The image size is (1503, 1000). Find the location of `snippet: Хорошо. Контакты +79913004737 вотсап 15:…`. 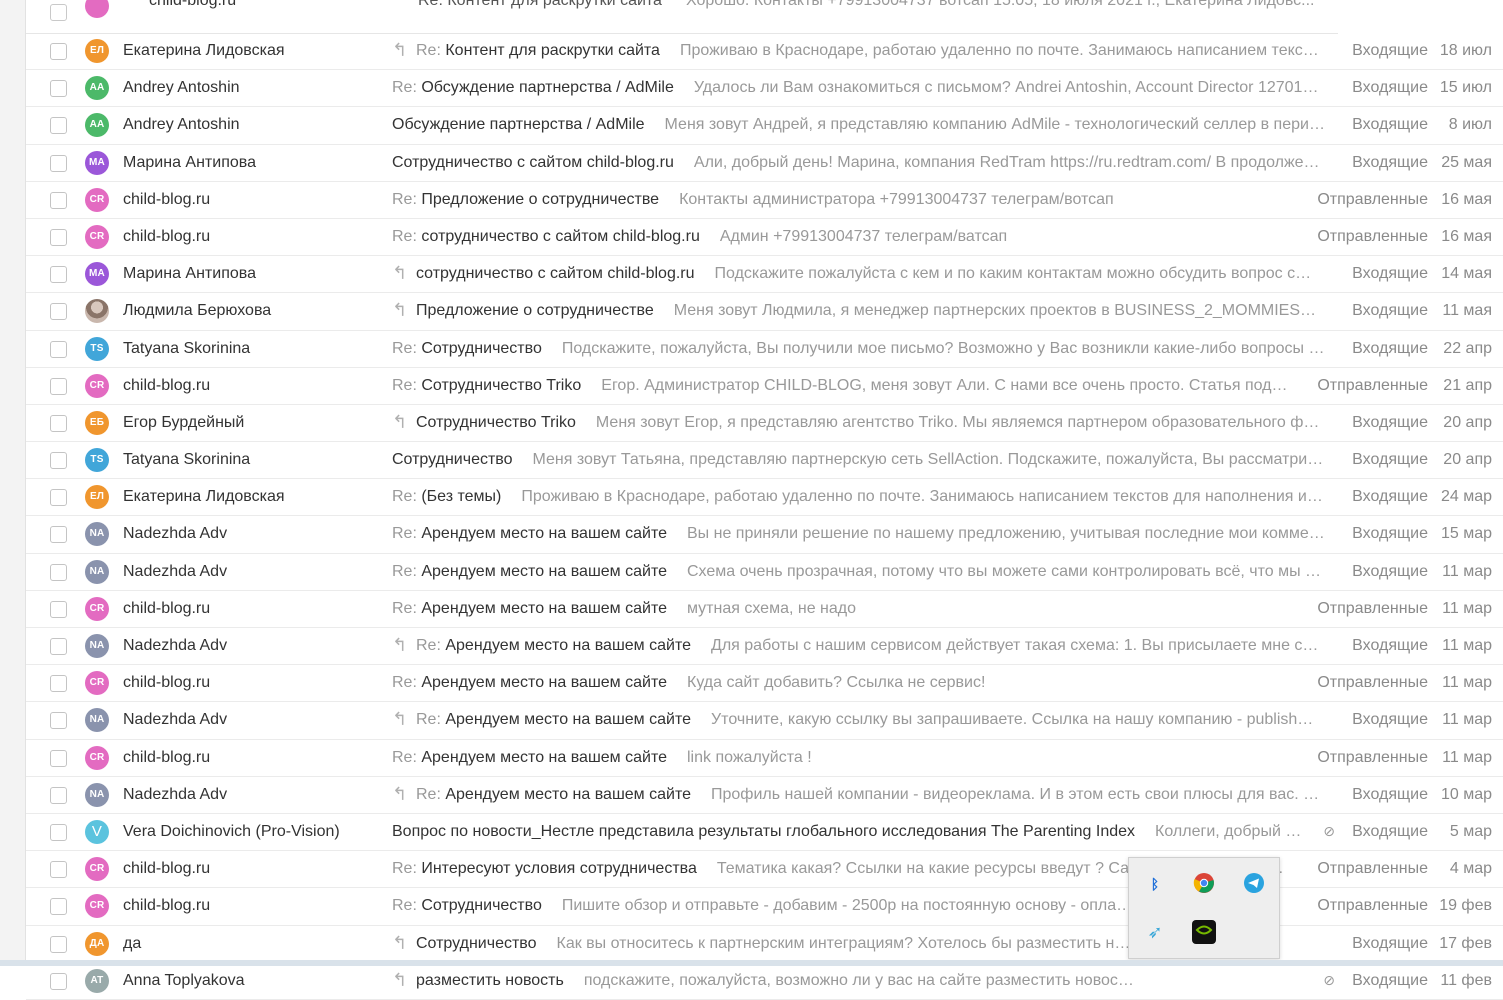

snippet: Хорошо. Контакты +79913004737 вотсап 15:… is located at coordinates (1000, 4).